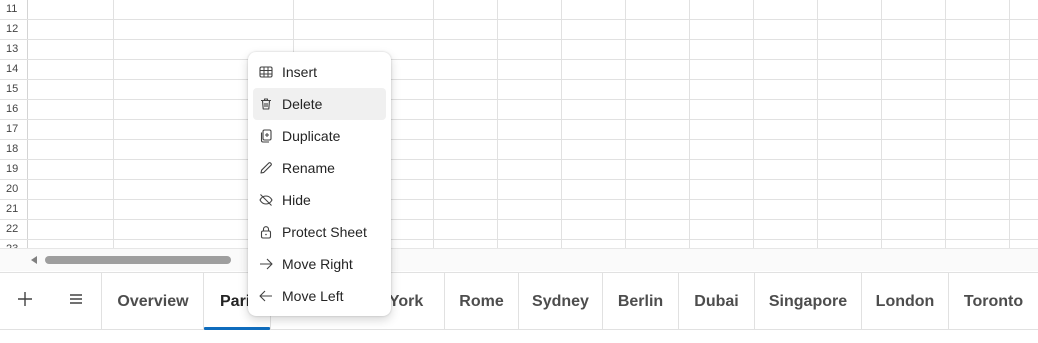 This screenshot has height=343, width=1038. What do you see at coordinates (266, 168) in the screenshot?
I see `pencil-icon` at bounding box center [266, 168].